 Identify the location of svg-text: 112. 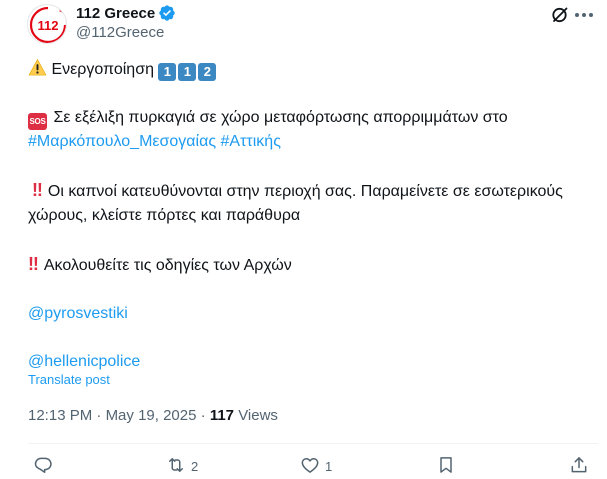
(48, 25).